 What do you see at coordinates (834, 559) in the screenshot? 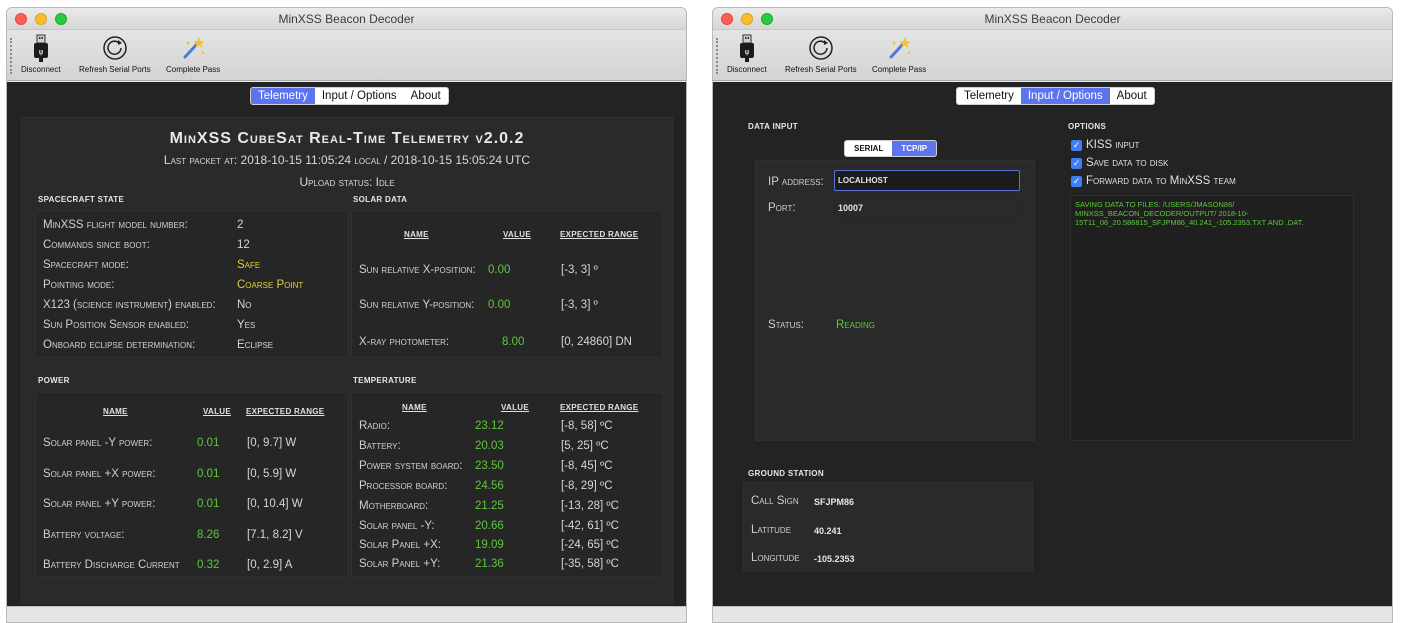
I see `longitude-value: -105.2353` at bounding box center [834, 559].